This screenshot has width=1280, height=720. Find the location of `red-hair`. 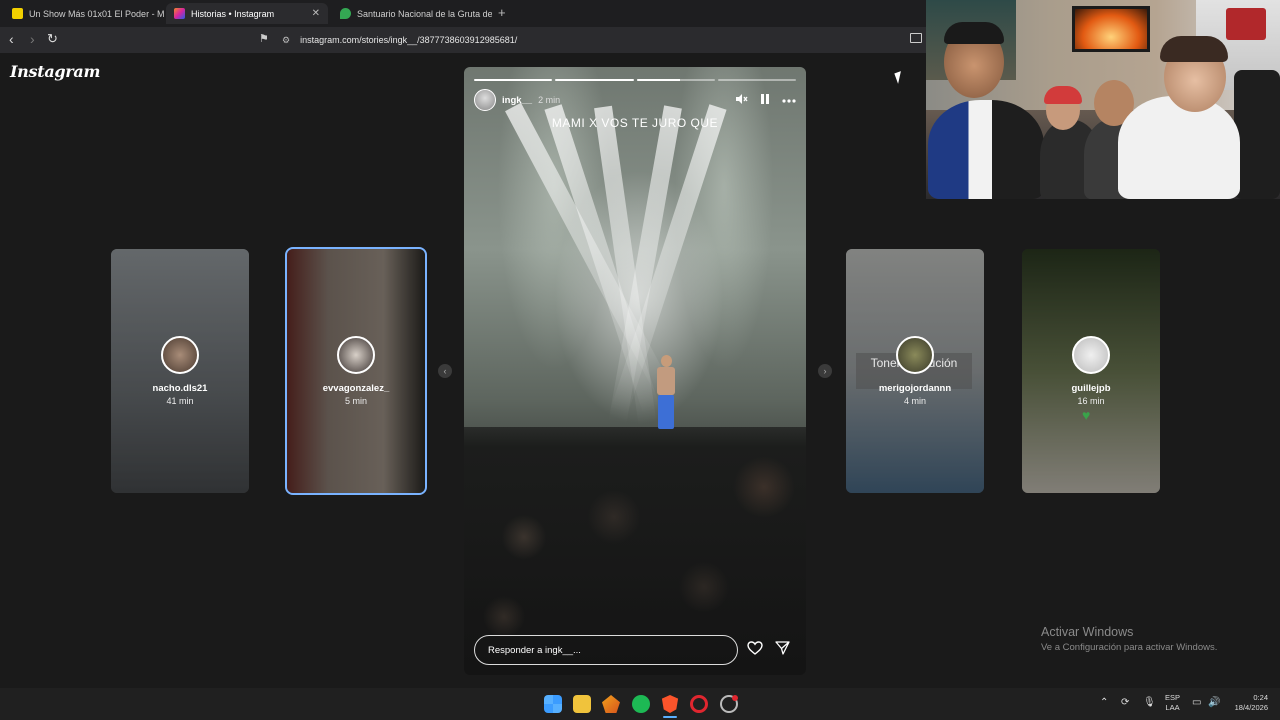

red-hair is located at coordinates (1063, 95).